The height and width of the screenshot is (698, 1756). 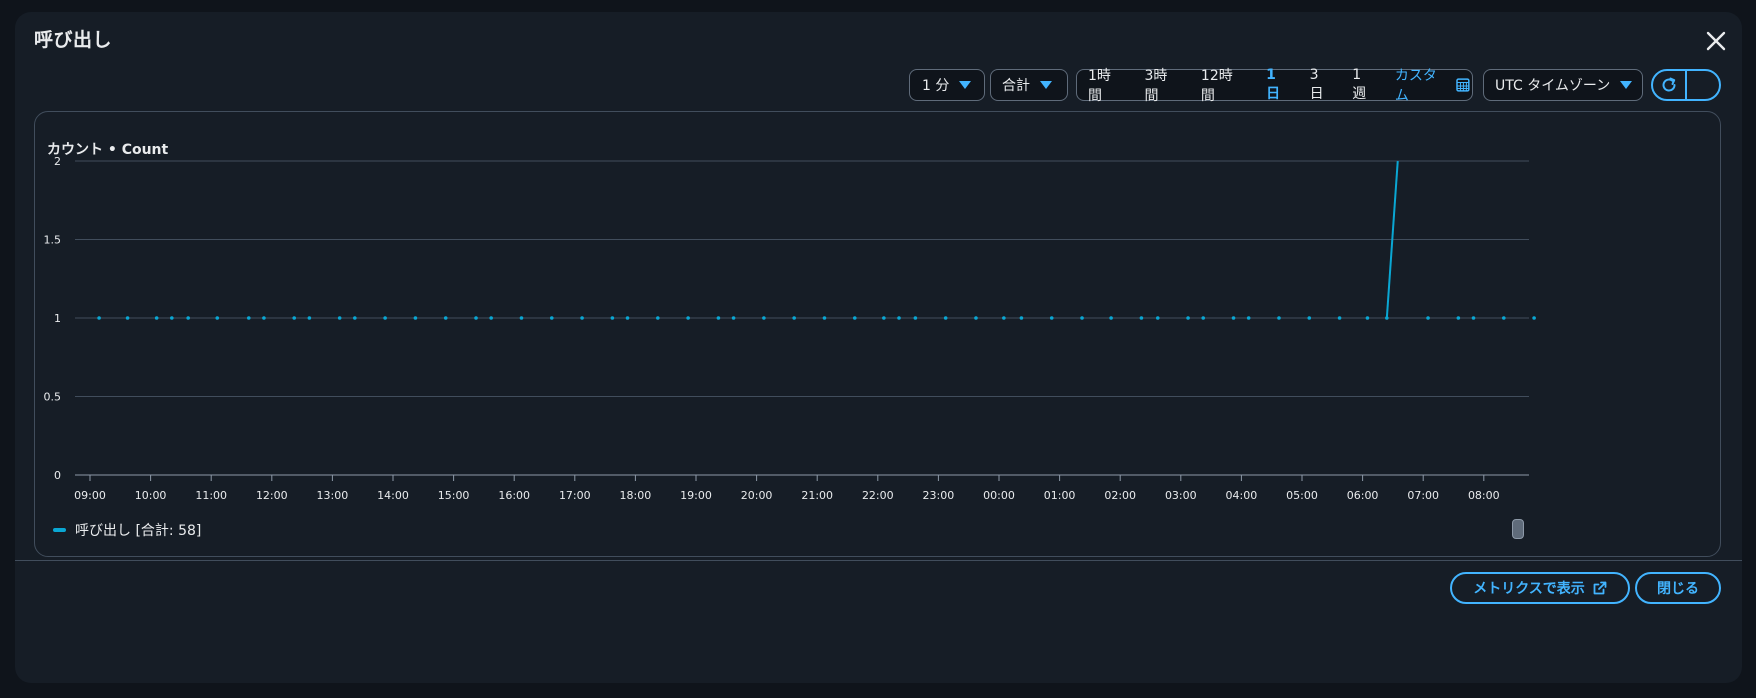 I want to click on x-tick-label: 19:00, so click(x=696, y=495).